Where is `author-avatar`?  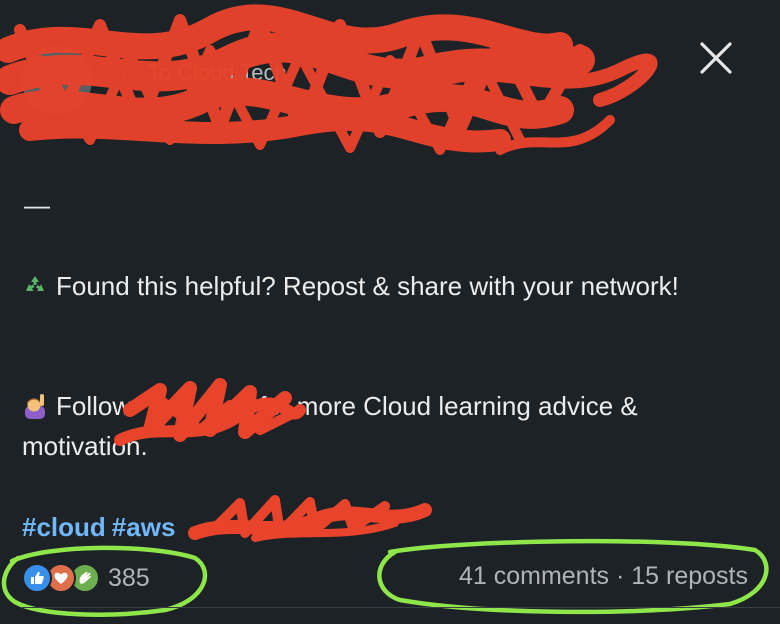
author-avatar is located at coordinates (57, 80).